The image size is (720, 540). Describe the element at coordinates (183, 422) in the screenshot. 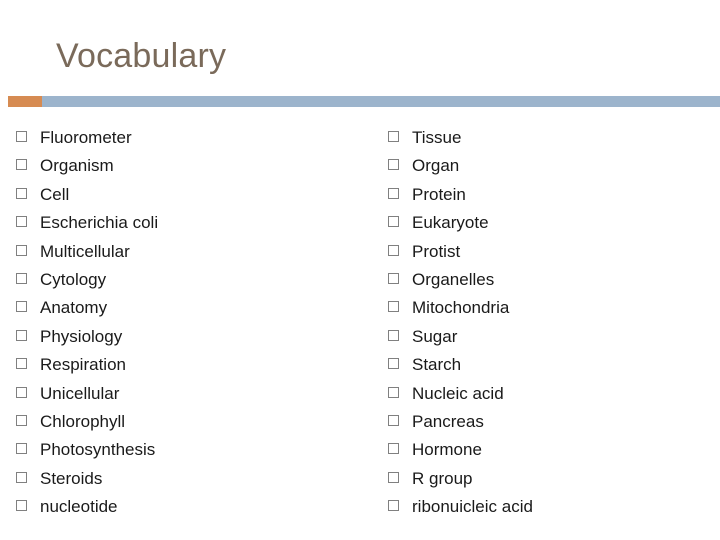

I see `list-item: Chlorophyll` at that location.